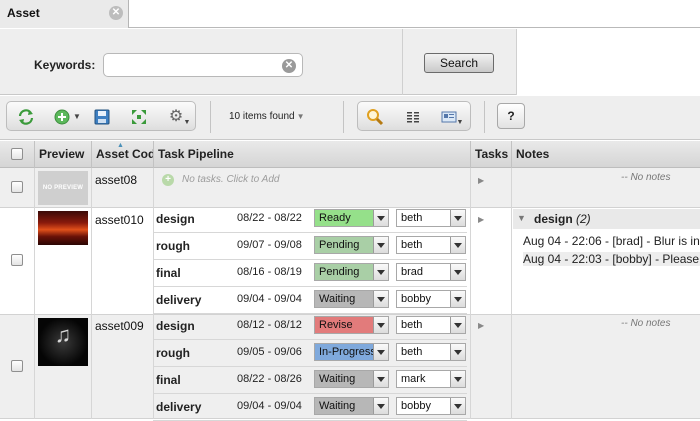 This screenshot has height=421, width=700. What do you see at coordinates (62, 117) in the screenshot?
I see `add-icon` at bounding box center [62, 117].